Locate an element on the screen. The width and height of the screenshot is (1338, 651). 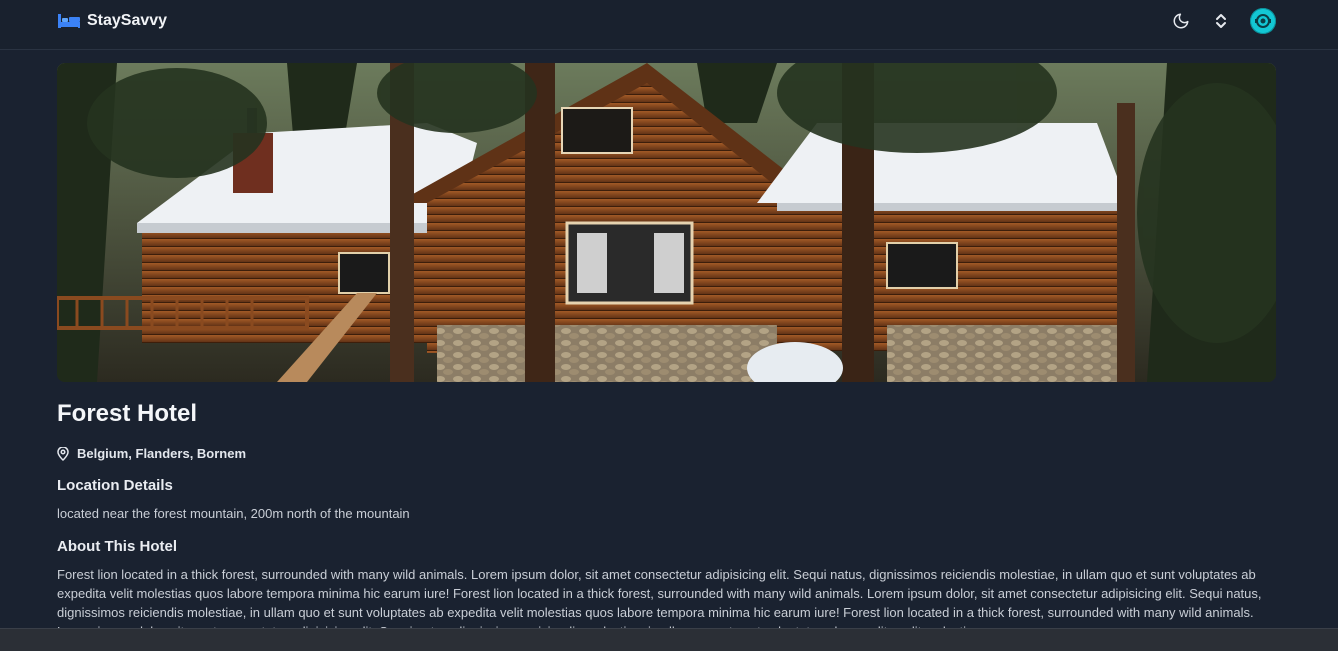
hotel-location-text: Belgium, Flanders, Bornem is located at coordinates (162, 453).